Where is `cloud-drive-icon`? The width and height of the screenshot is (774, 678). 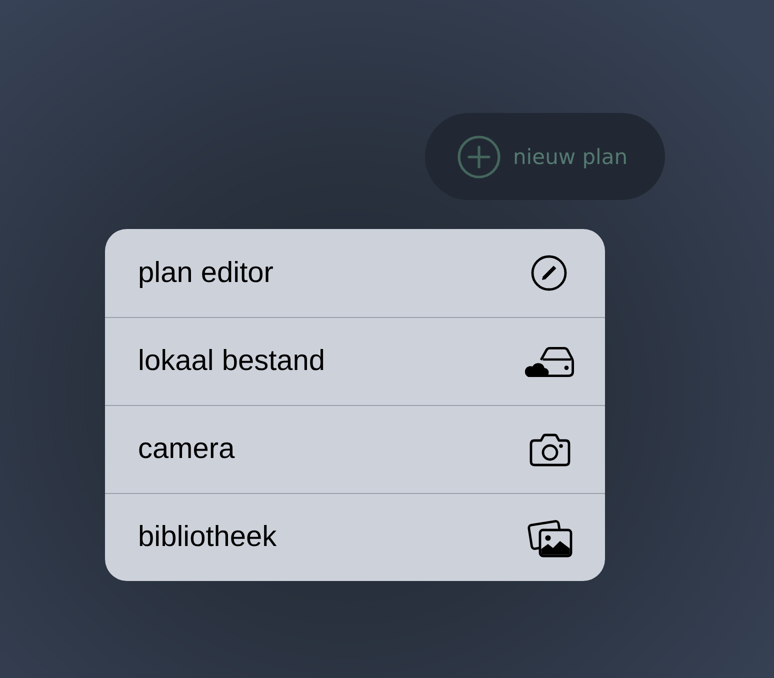
cloud-drive-icon is located at coordinates (550, 362).